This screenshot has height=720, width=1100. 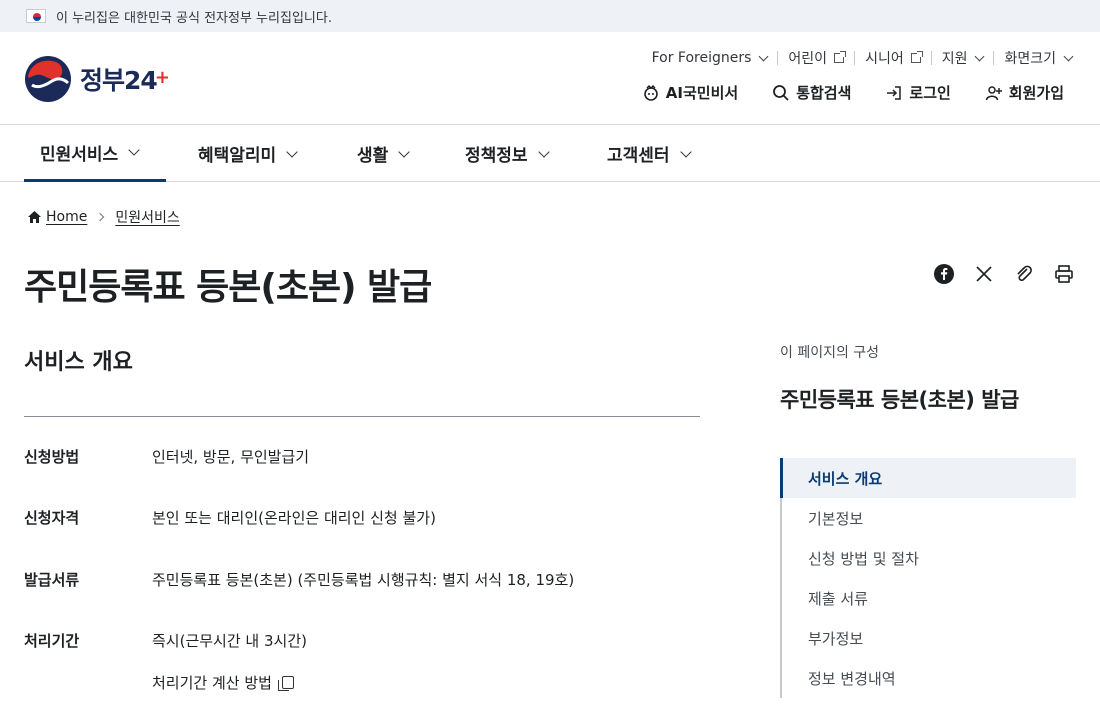 What do you see at coordinates (918, 92) in the screenshot?
I see `login-button: 로그인` at bounding box center [918, 92].